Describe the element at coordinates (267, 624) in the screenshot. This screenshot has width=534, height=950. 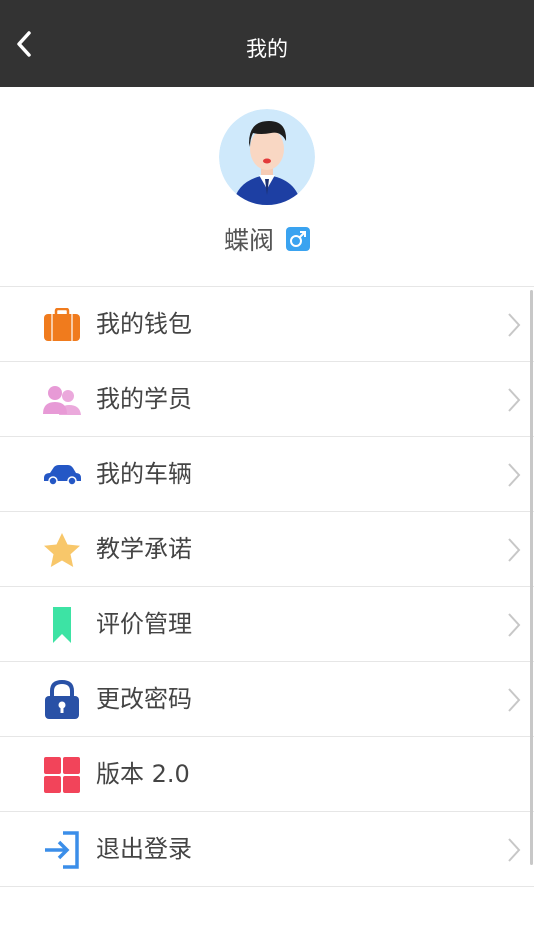
I see `menu-item-reviews: 评价管理` at that location.